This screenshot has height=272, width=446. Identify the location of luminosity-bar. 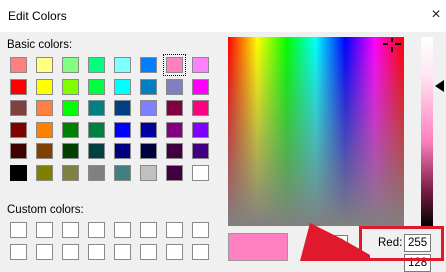
(427, 131).